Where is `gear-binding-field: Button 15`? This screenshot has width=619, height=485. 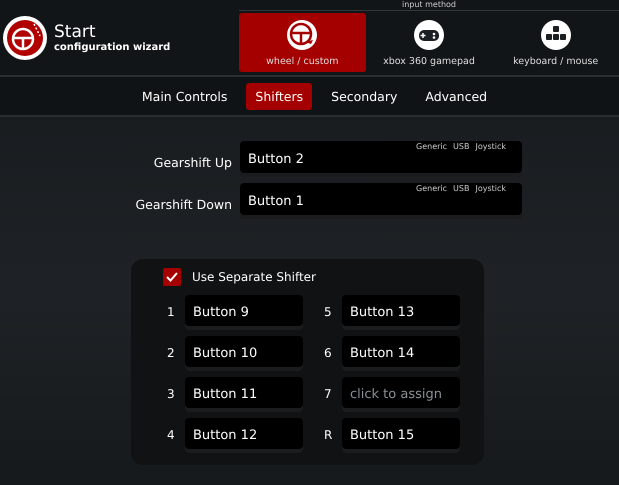 gear-binding-field: Button 15 is located at coordinates (401, 435).